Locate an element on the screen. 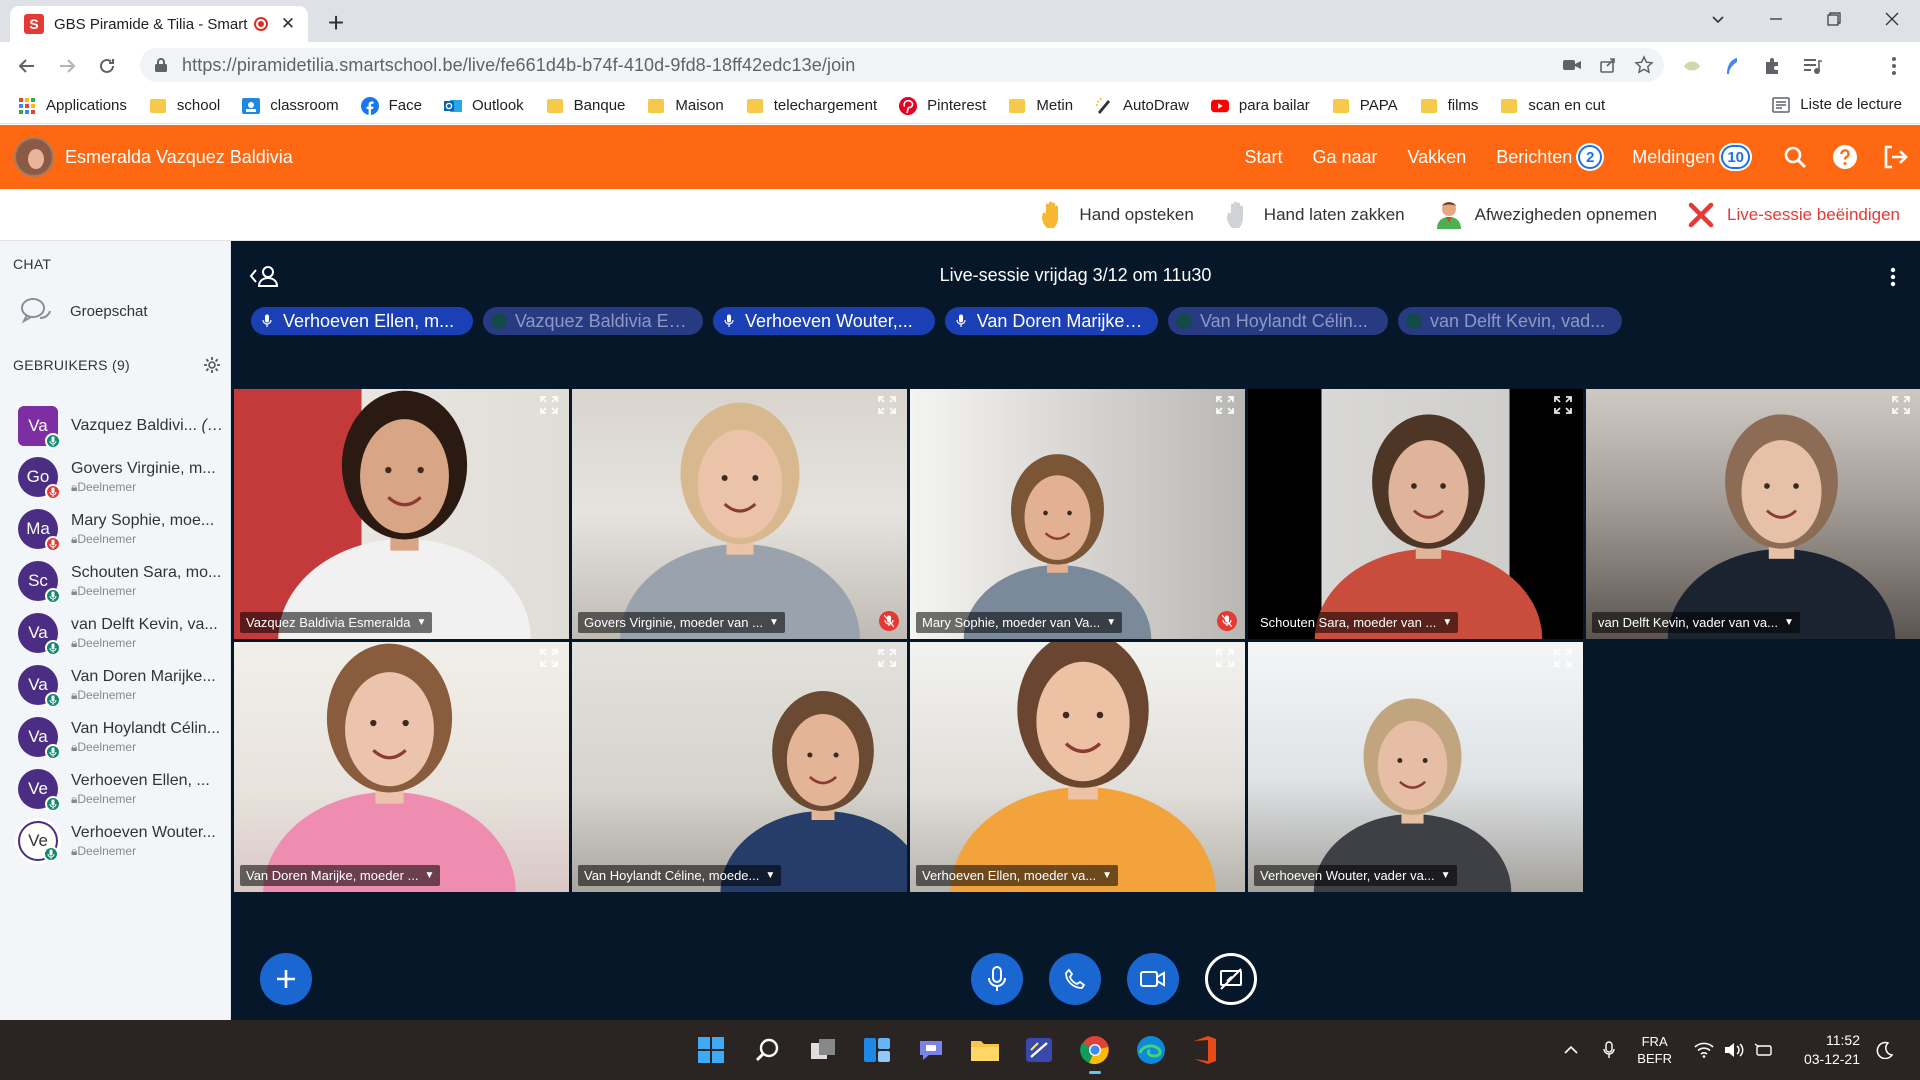  office-icon is located at coordinates (1205, 1050).